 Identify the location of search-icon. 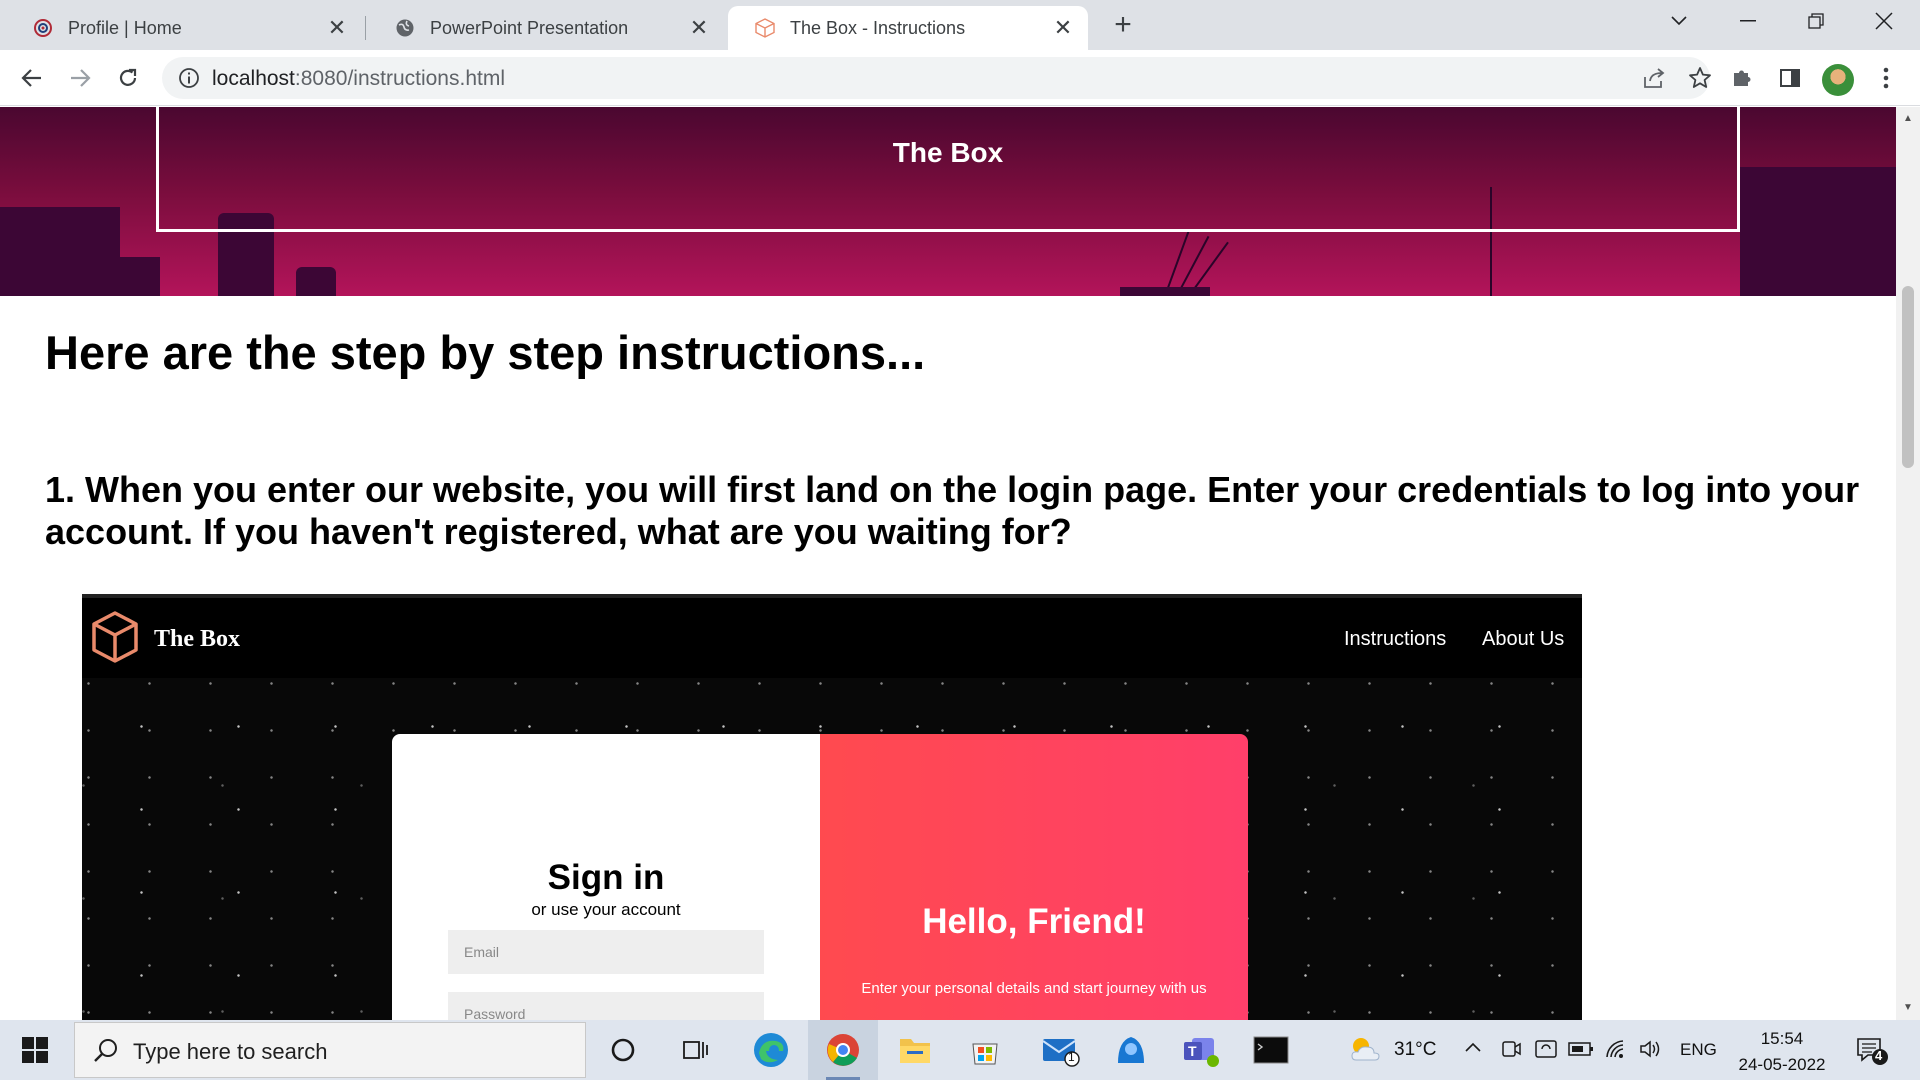
(106, 1052).